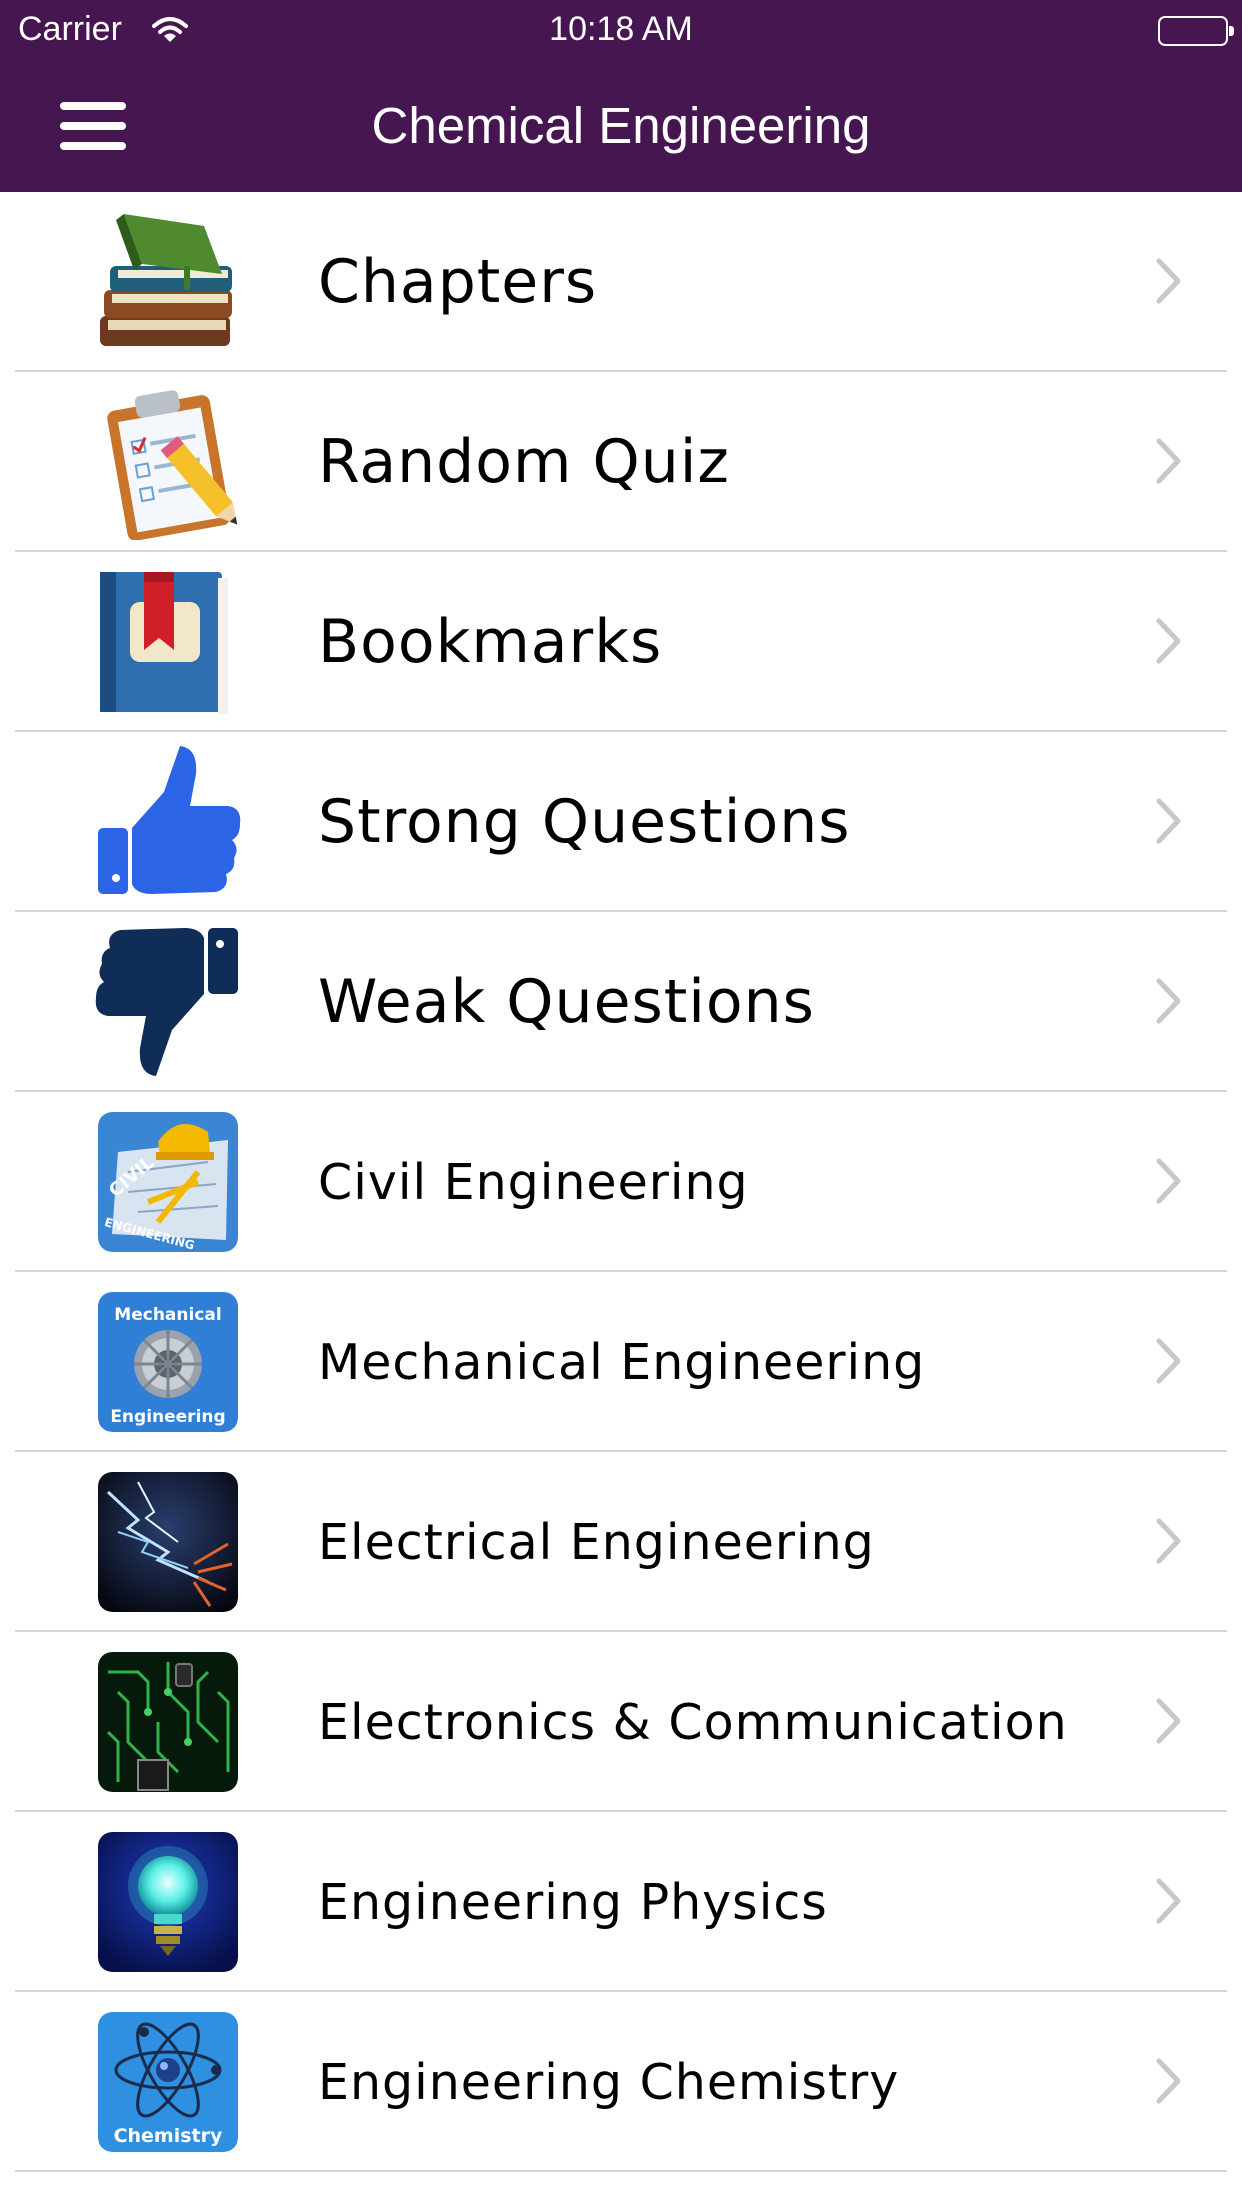 The image size is (1242, 2208). I want to click on navigation-bar: Chemical Engineering, so click(621, 126).